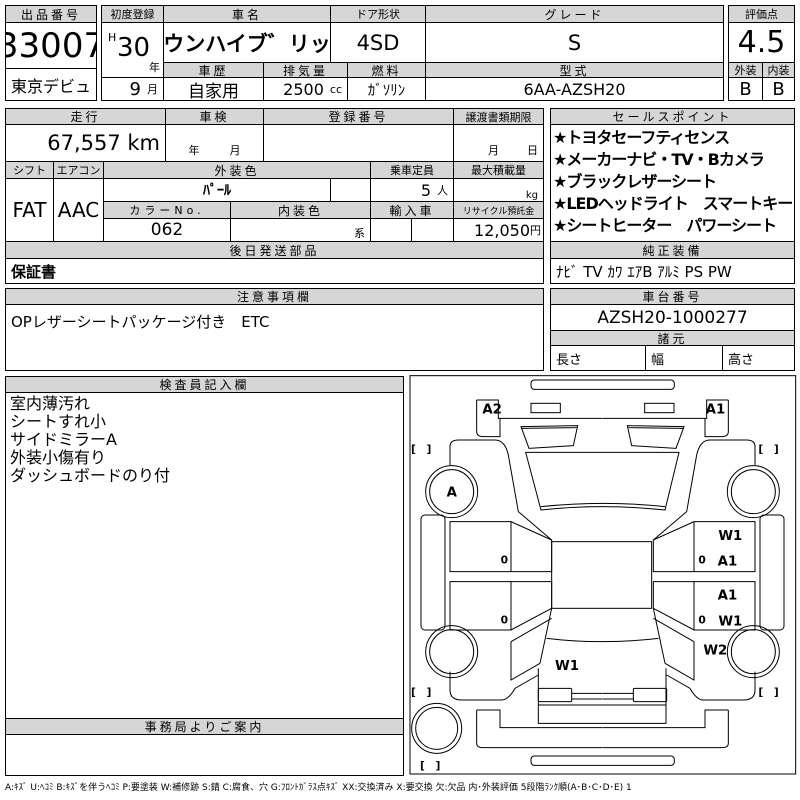 The image size is (800, 800). I want to click on inspector-label: 検査員記入欄, so click(204, 384).